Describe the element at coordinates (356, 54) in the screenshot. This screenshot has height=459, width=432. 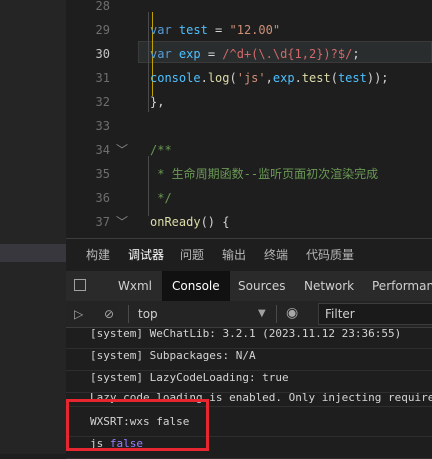
I see `code-token: ;` at that location.